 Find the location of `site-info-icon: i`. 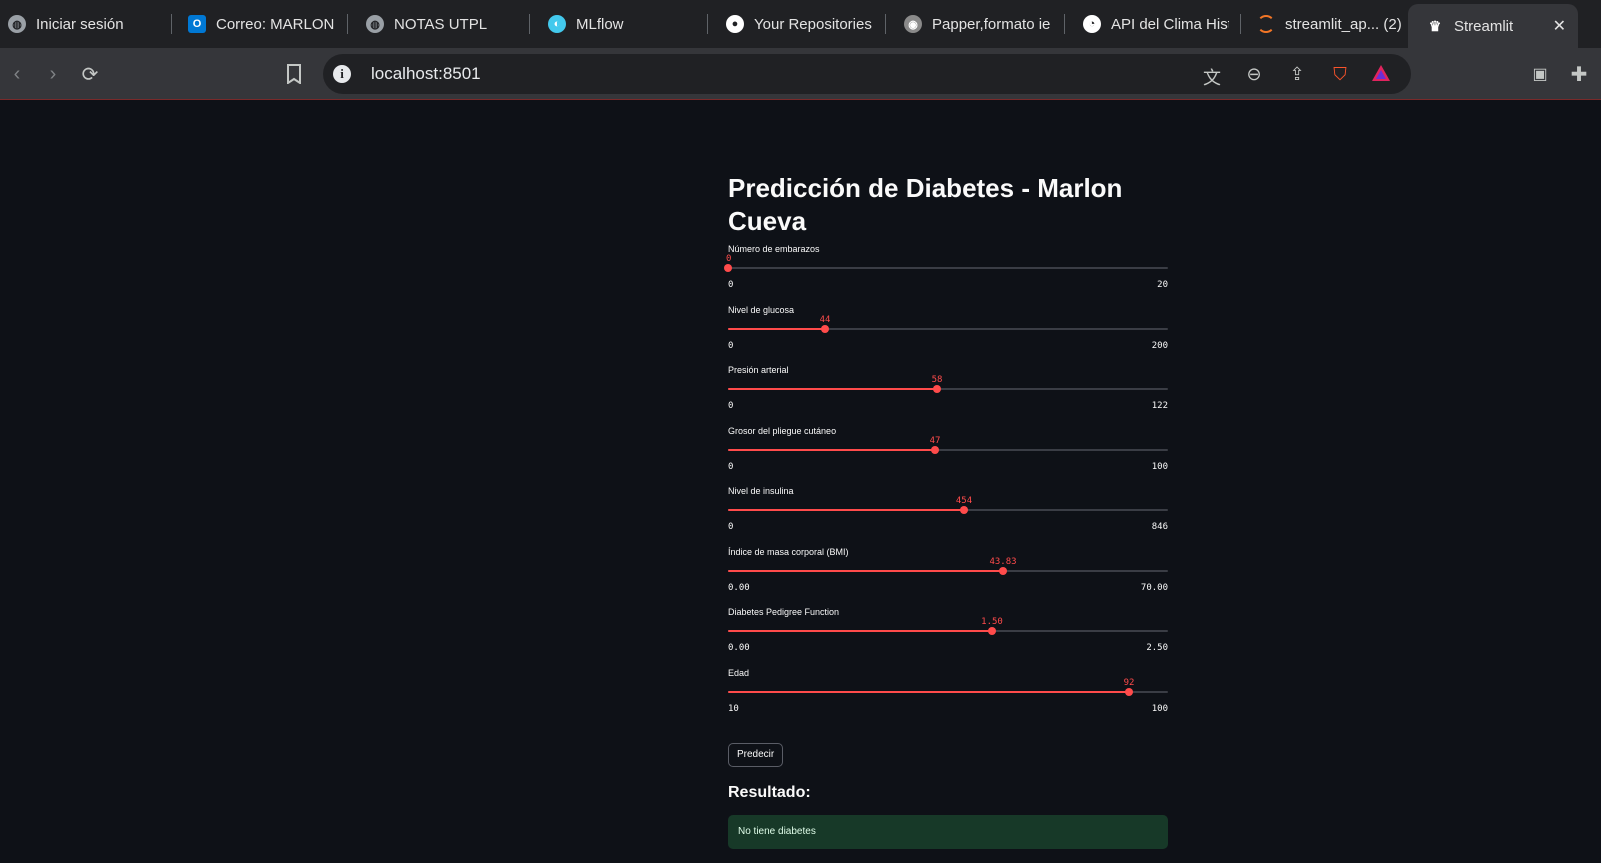

site-info-icon: i is located at coordinates (342, 74).